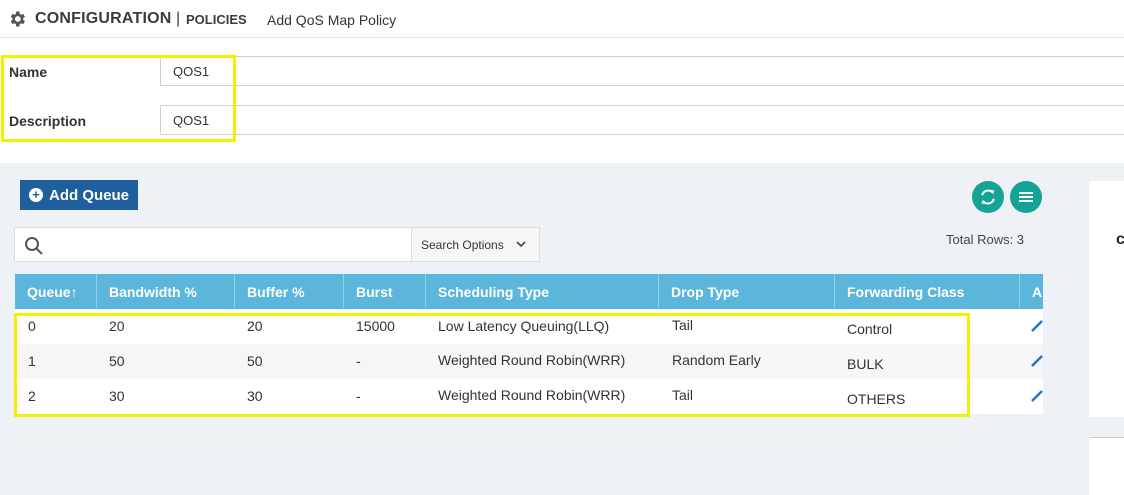 The width and height of the screenshot is (1124, 495). I want to click on column-header-actions: A, so click(1031, 291).